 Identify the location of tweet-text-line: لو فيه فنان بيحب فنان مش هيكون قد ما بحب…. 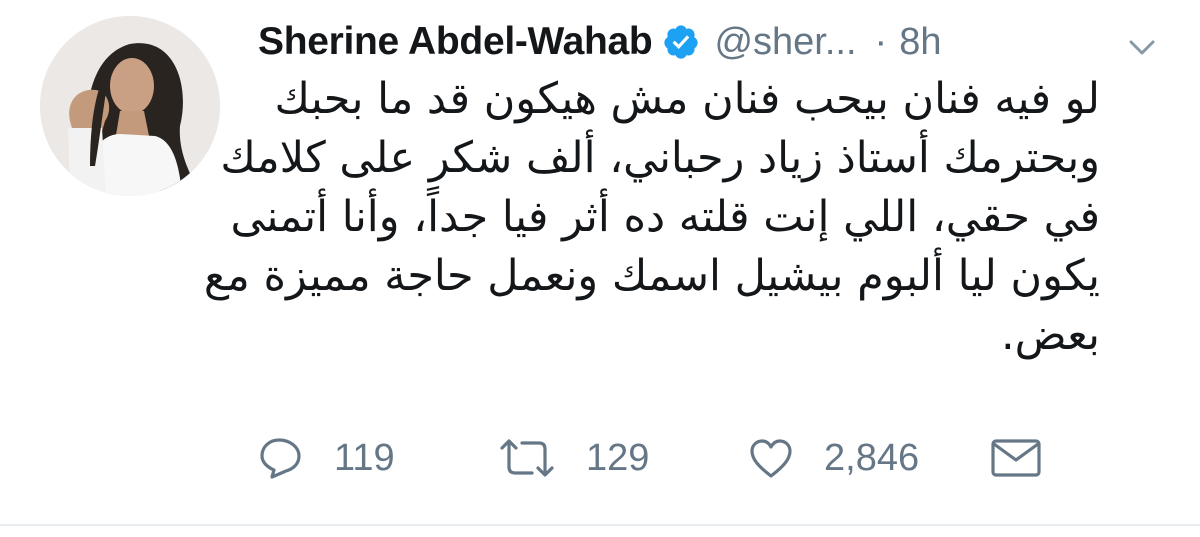
(687, 99).